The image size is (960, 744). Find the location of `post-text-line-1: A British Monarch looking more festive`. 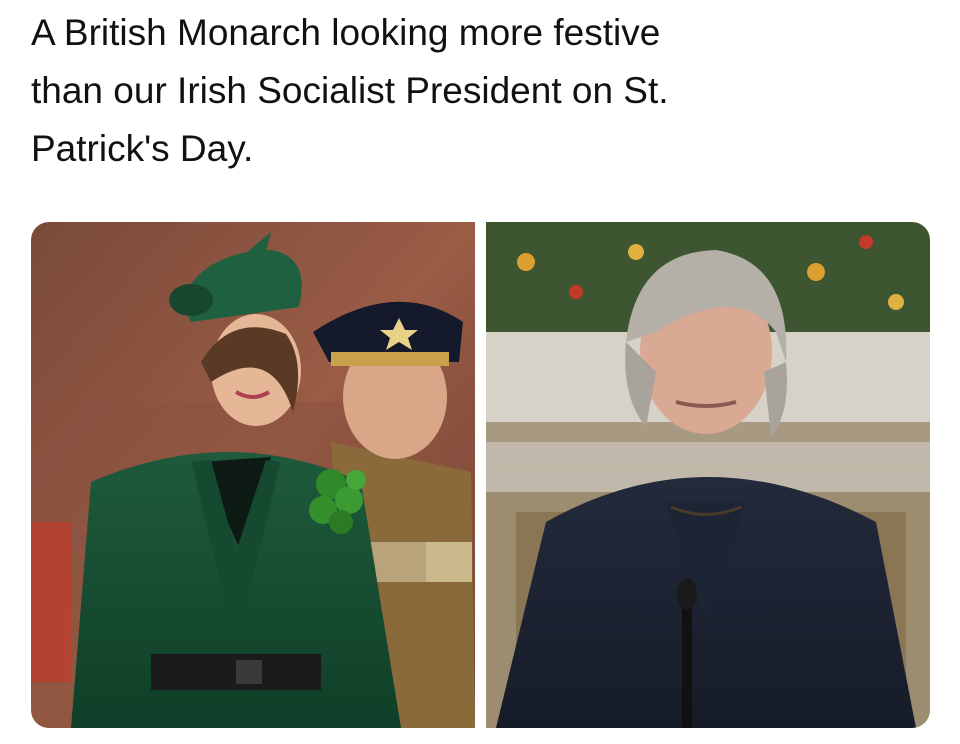

post-text-line-1: A British Monarch looking more festive is located at coordinates (346, 32).